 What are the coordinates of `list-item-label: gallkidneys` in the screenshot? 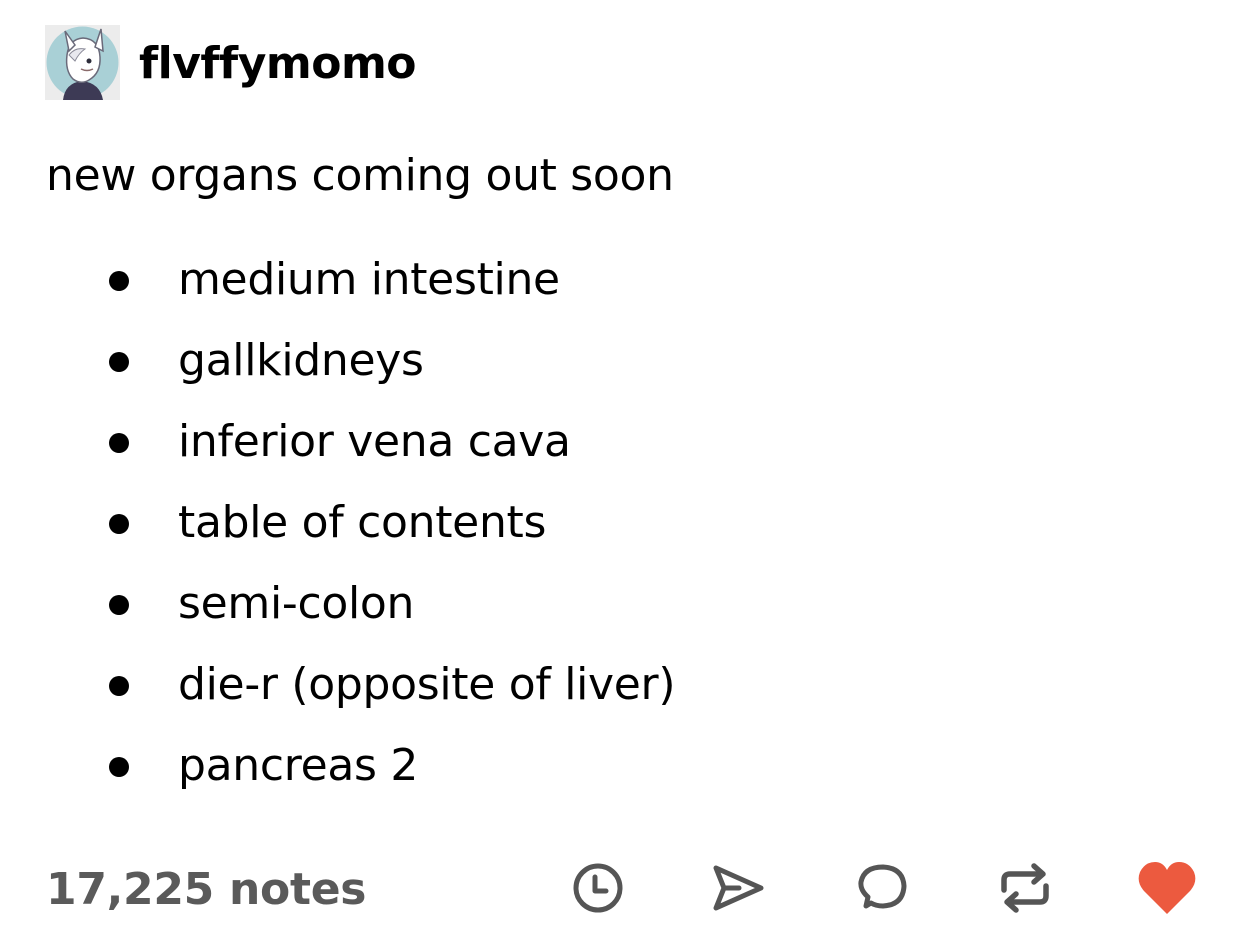 It's located at (301, 360).